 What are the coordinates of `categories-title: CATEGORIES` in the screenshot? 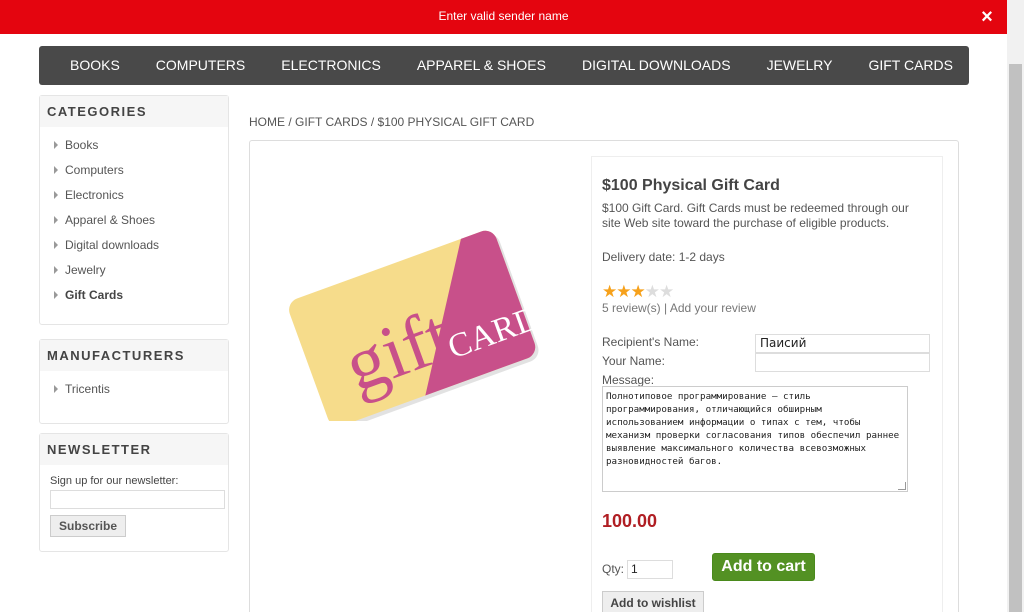 It's located at (134, 111).